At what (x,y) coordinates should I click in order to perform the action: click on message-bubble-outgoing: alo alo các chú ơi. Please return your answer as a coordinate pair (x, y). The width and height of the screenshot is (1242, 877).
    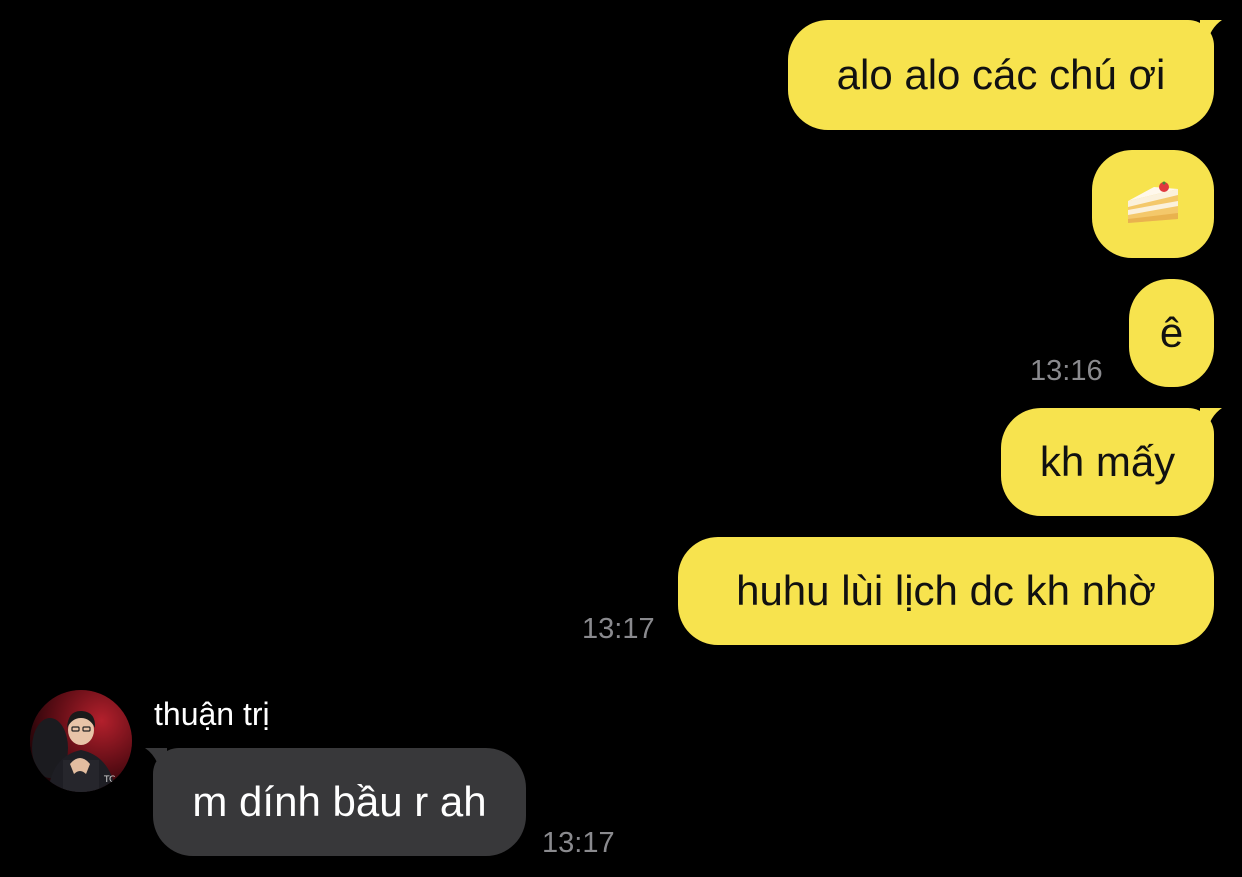
    Looking at the image, I should click on (1001, 75).